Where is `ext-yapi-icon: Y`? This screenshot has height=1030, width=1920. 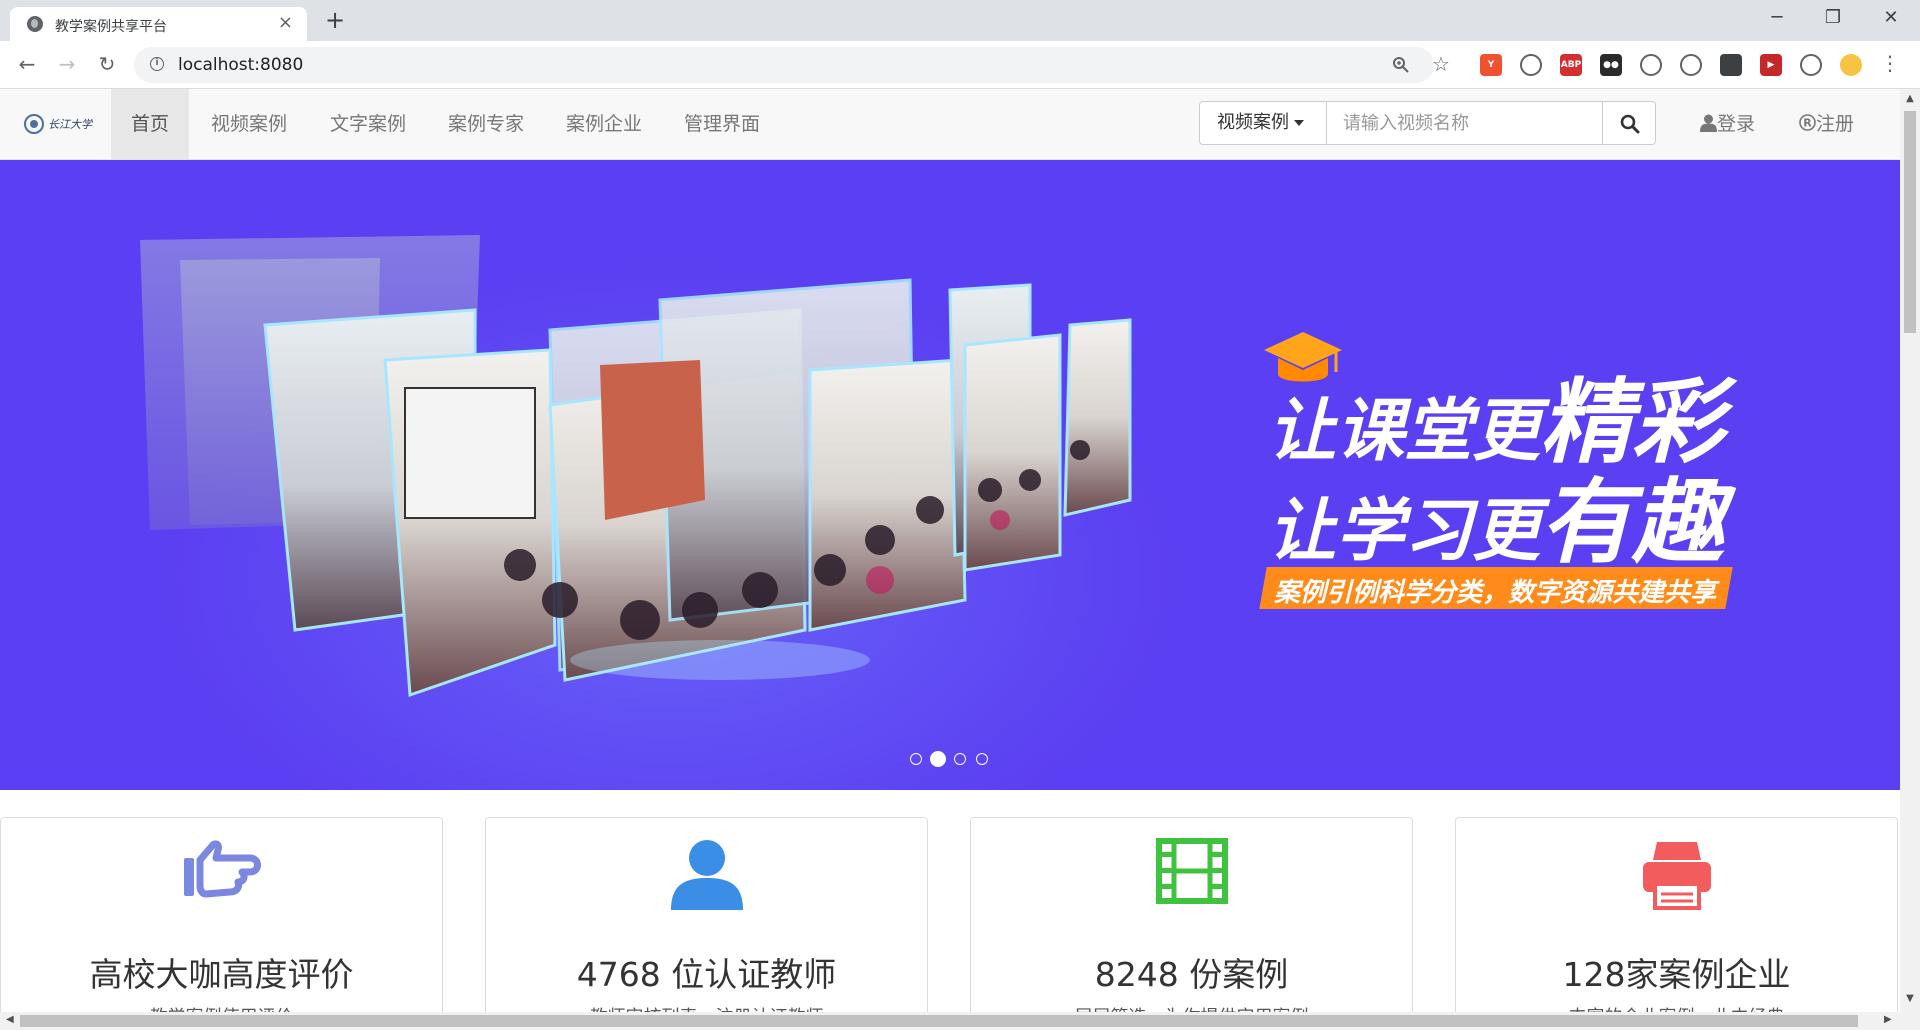 ext-yapi-icon: Y is located at coordinates (1491, 65).